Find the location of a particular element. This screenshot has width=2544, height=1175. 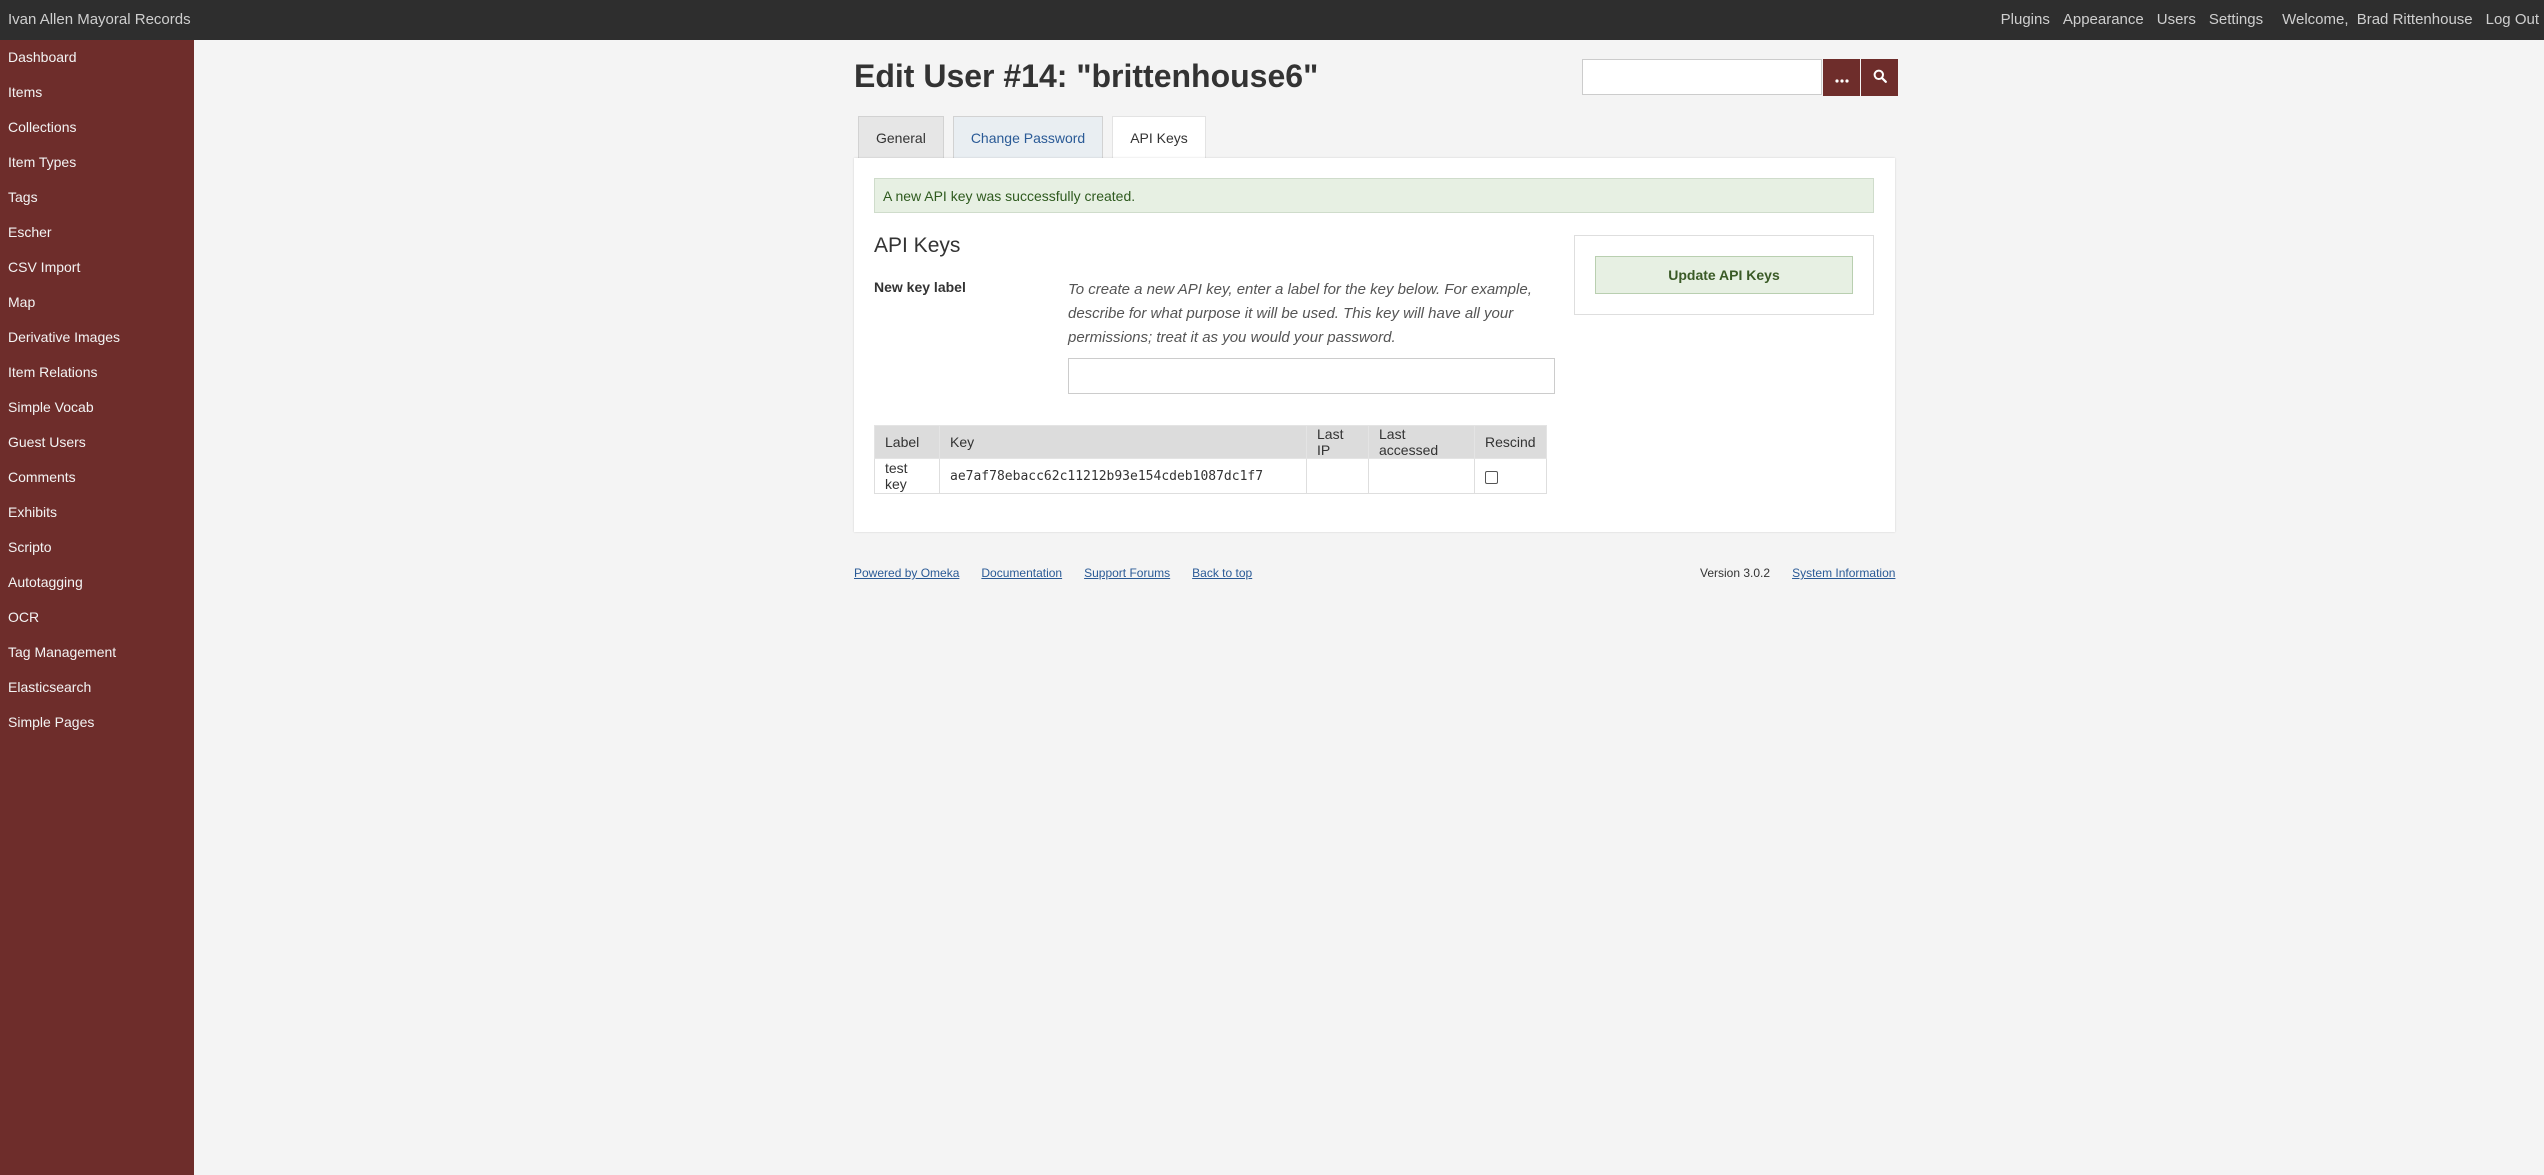

nav-plugins: Plugins is located at coordinates (2025, 19).